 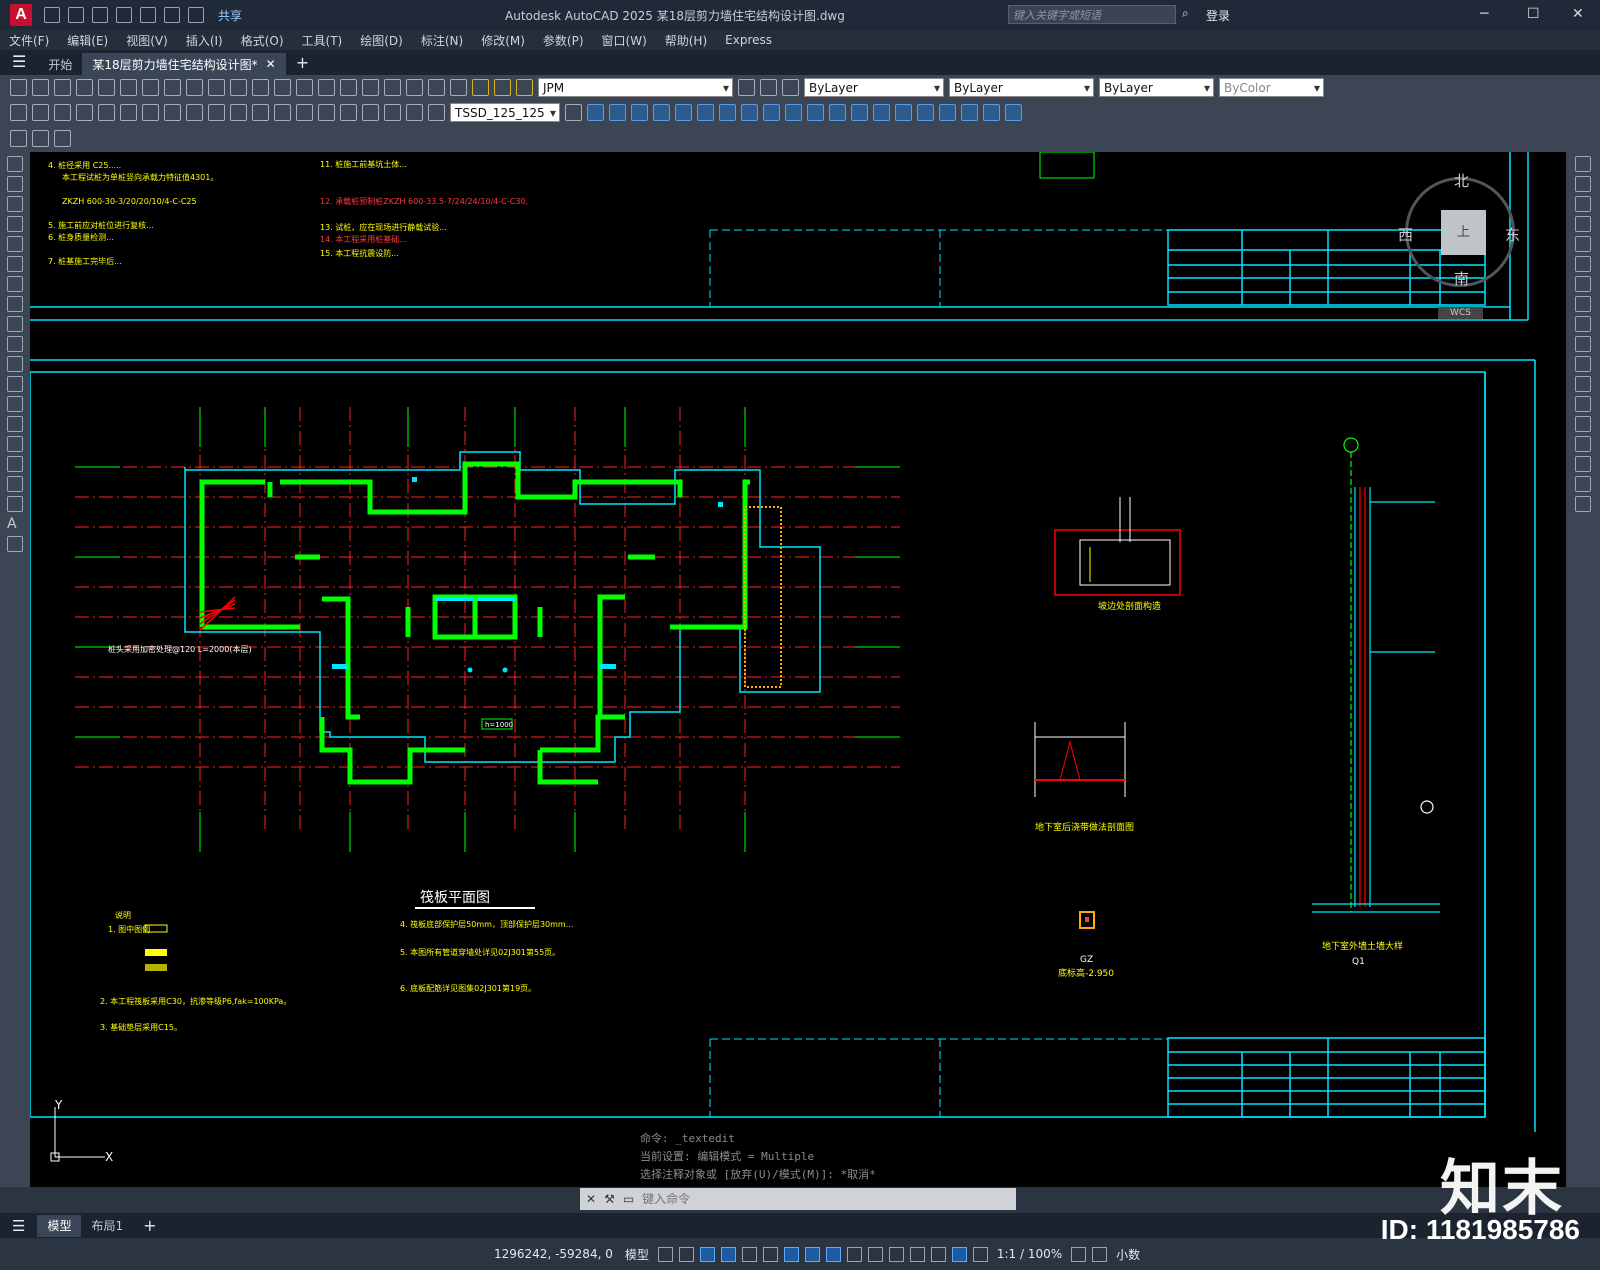 I want to click on explode-icon, so click(x=1583, y=504).